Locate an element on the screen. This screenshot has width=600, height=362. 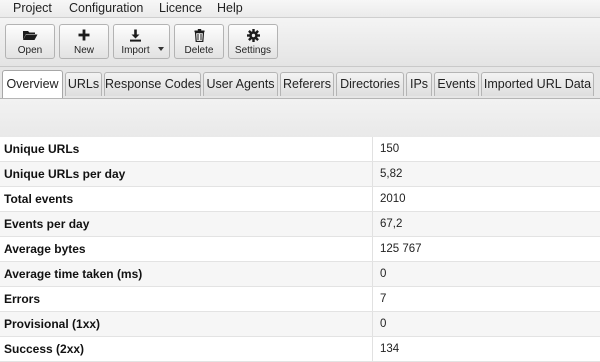
menu-licence: Licence is located at coordinates (180, 8).